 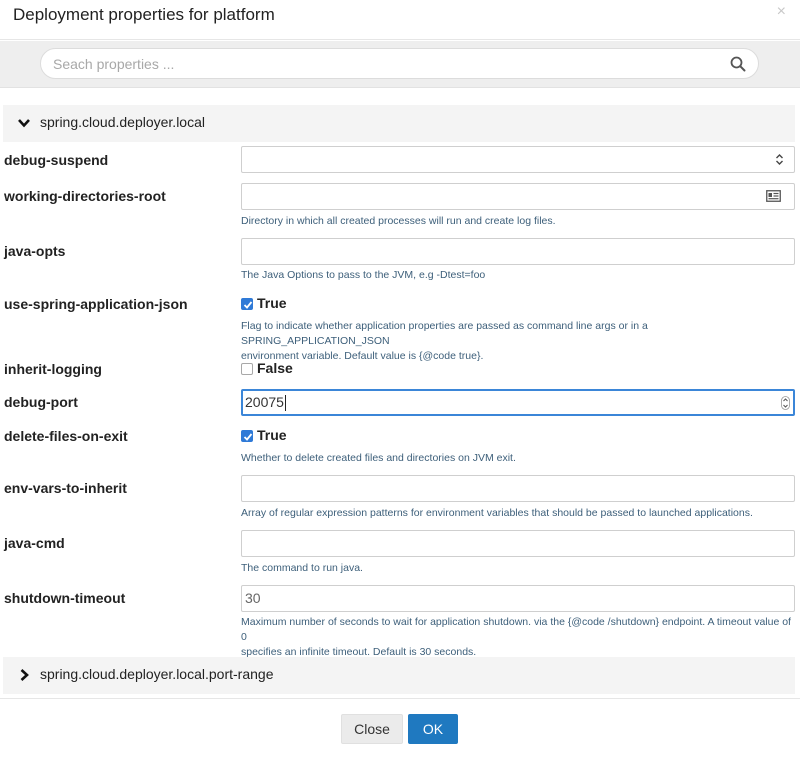 I want to click on search-bar, so click(x=400, y=64).